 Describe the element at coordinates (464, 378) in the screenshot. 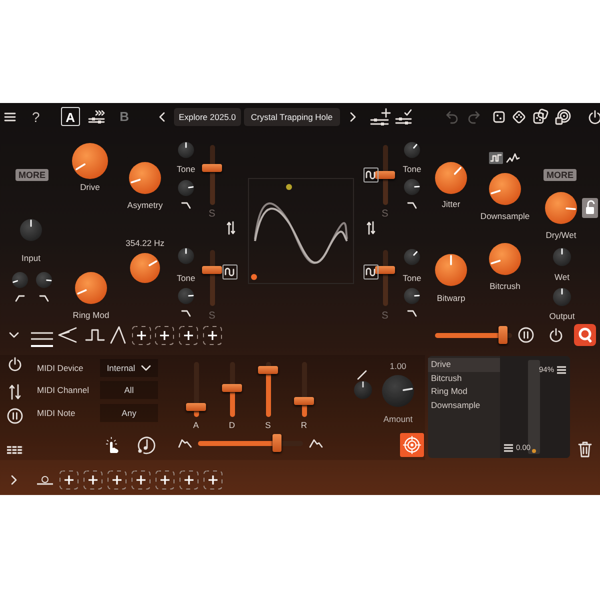

I see `target-item: Bitcrush` at that location.